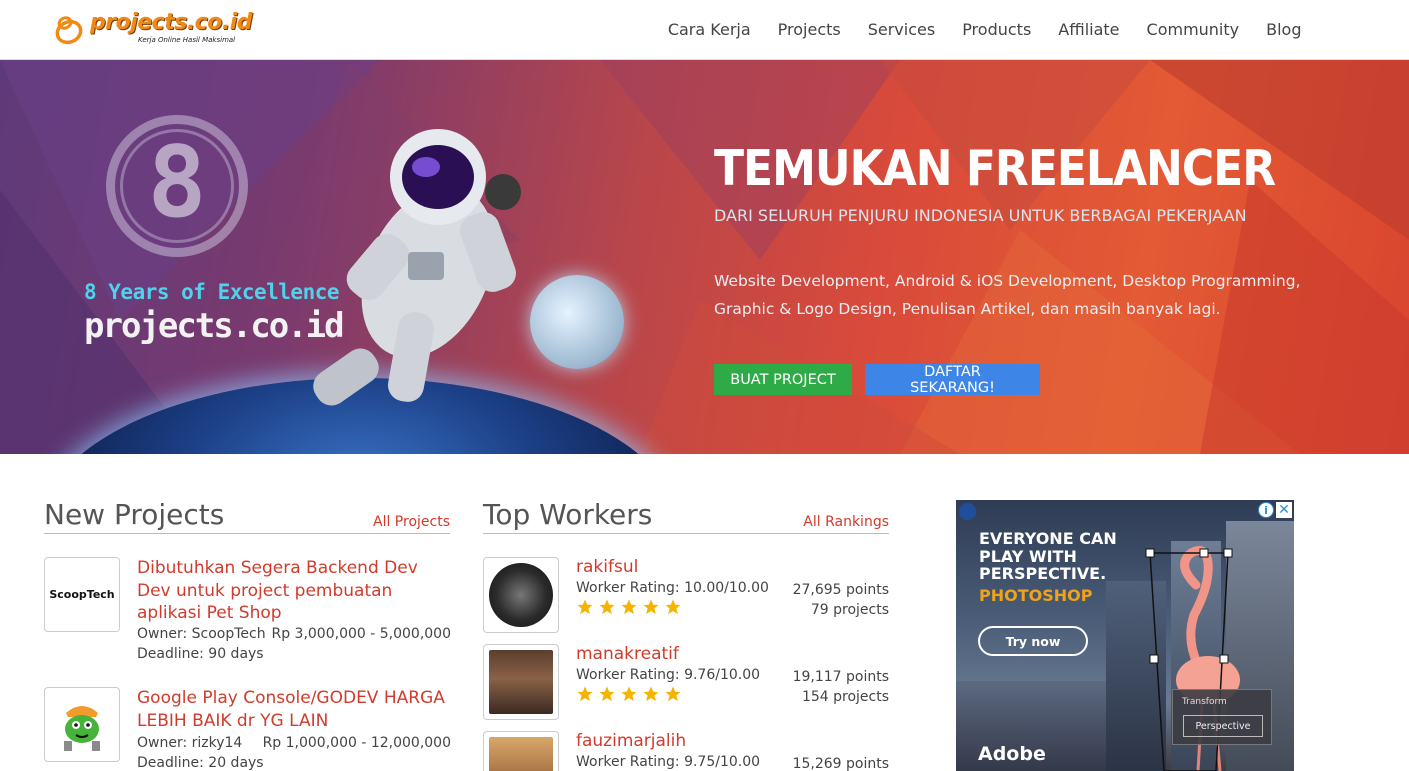  Describe the element at coordinates (190, 743) in the screenshot. I see `project-owner: Owner: rizky14` at that location.